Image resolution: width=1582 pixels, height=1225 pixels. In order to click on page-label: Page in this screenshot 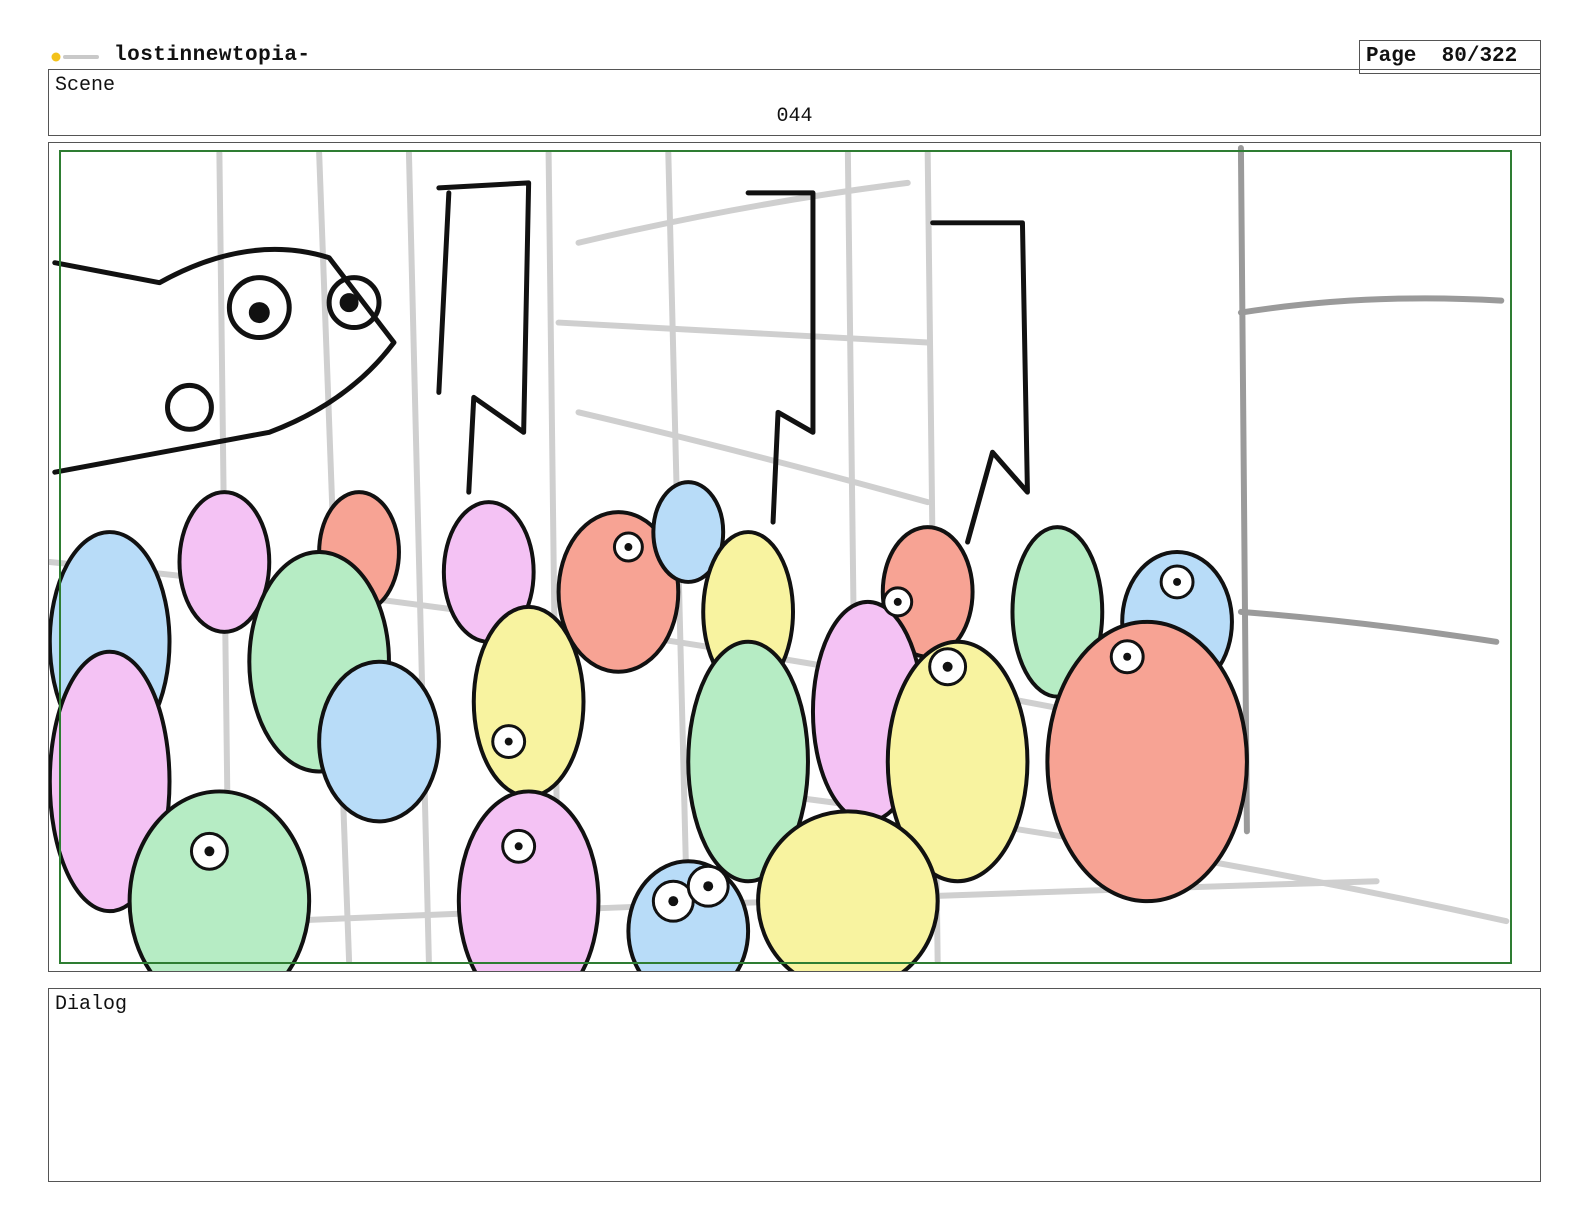, I will do `click(1391, 56)`.